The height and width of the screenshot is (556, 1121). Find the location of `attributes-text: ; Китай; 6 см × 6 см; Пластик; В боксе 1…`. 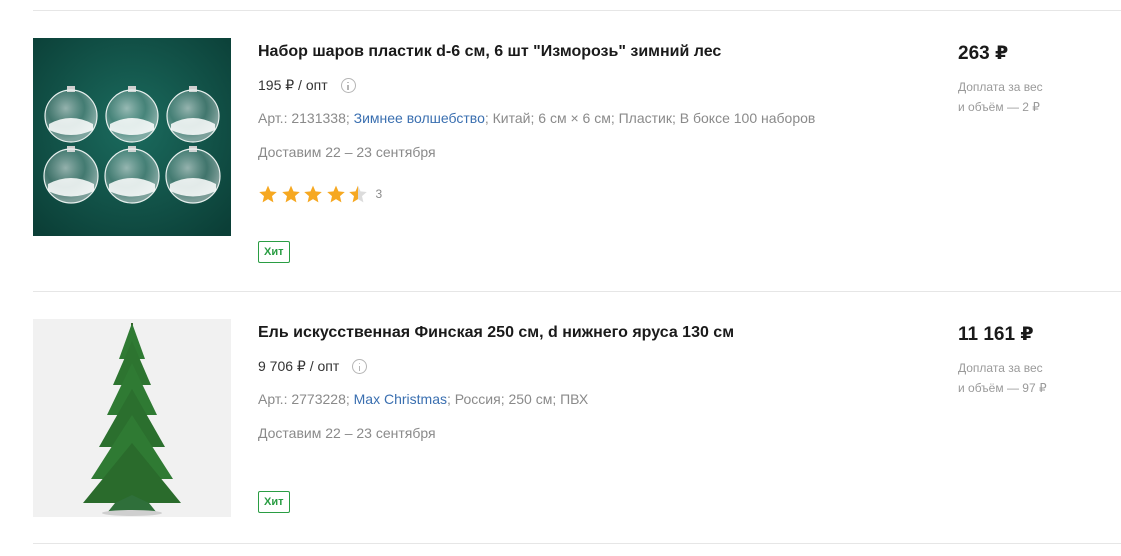

attributes-text: ; Китай; 6 см × 6 см; Пластик; В боксе 1… is located at coordinates (650, 118).